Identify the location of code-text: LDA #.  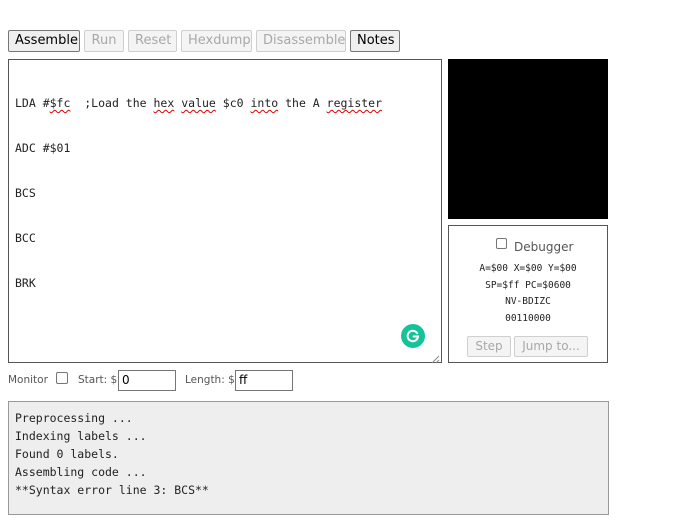
(32, 103).